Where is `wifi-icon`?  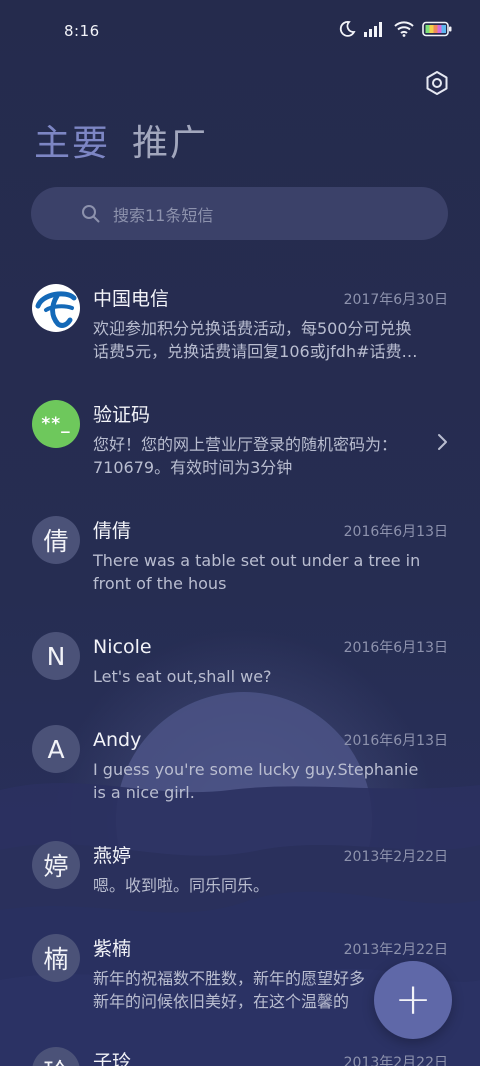 wifi-icon is located at coordinates (404, 29).